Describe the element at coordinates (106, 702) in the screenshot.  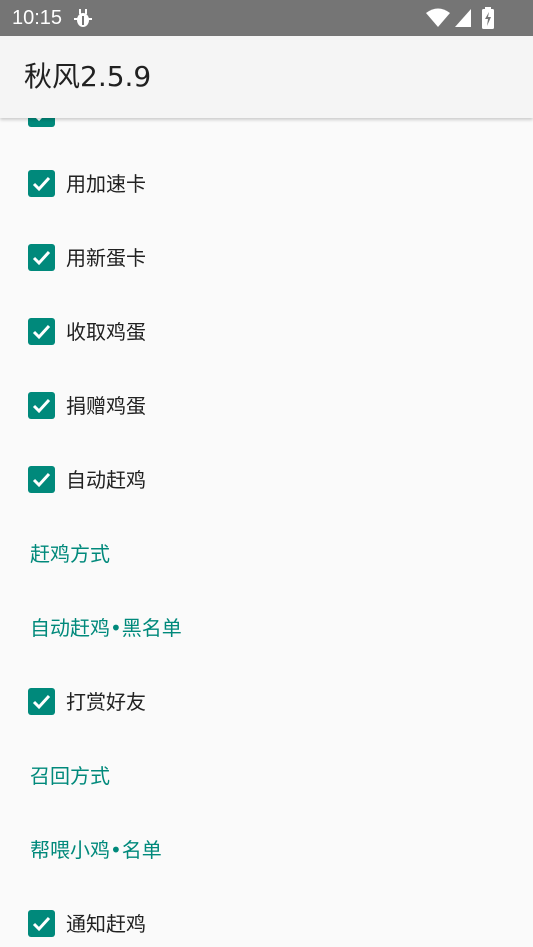
I see `setting-label: 打赏好友` at that location.